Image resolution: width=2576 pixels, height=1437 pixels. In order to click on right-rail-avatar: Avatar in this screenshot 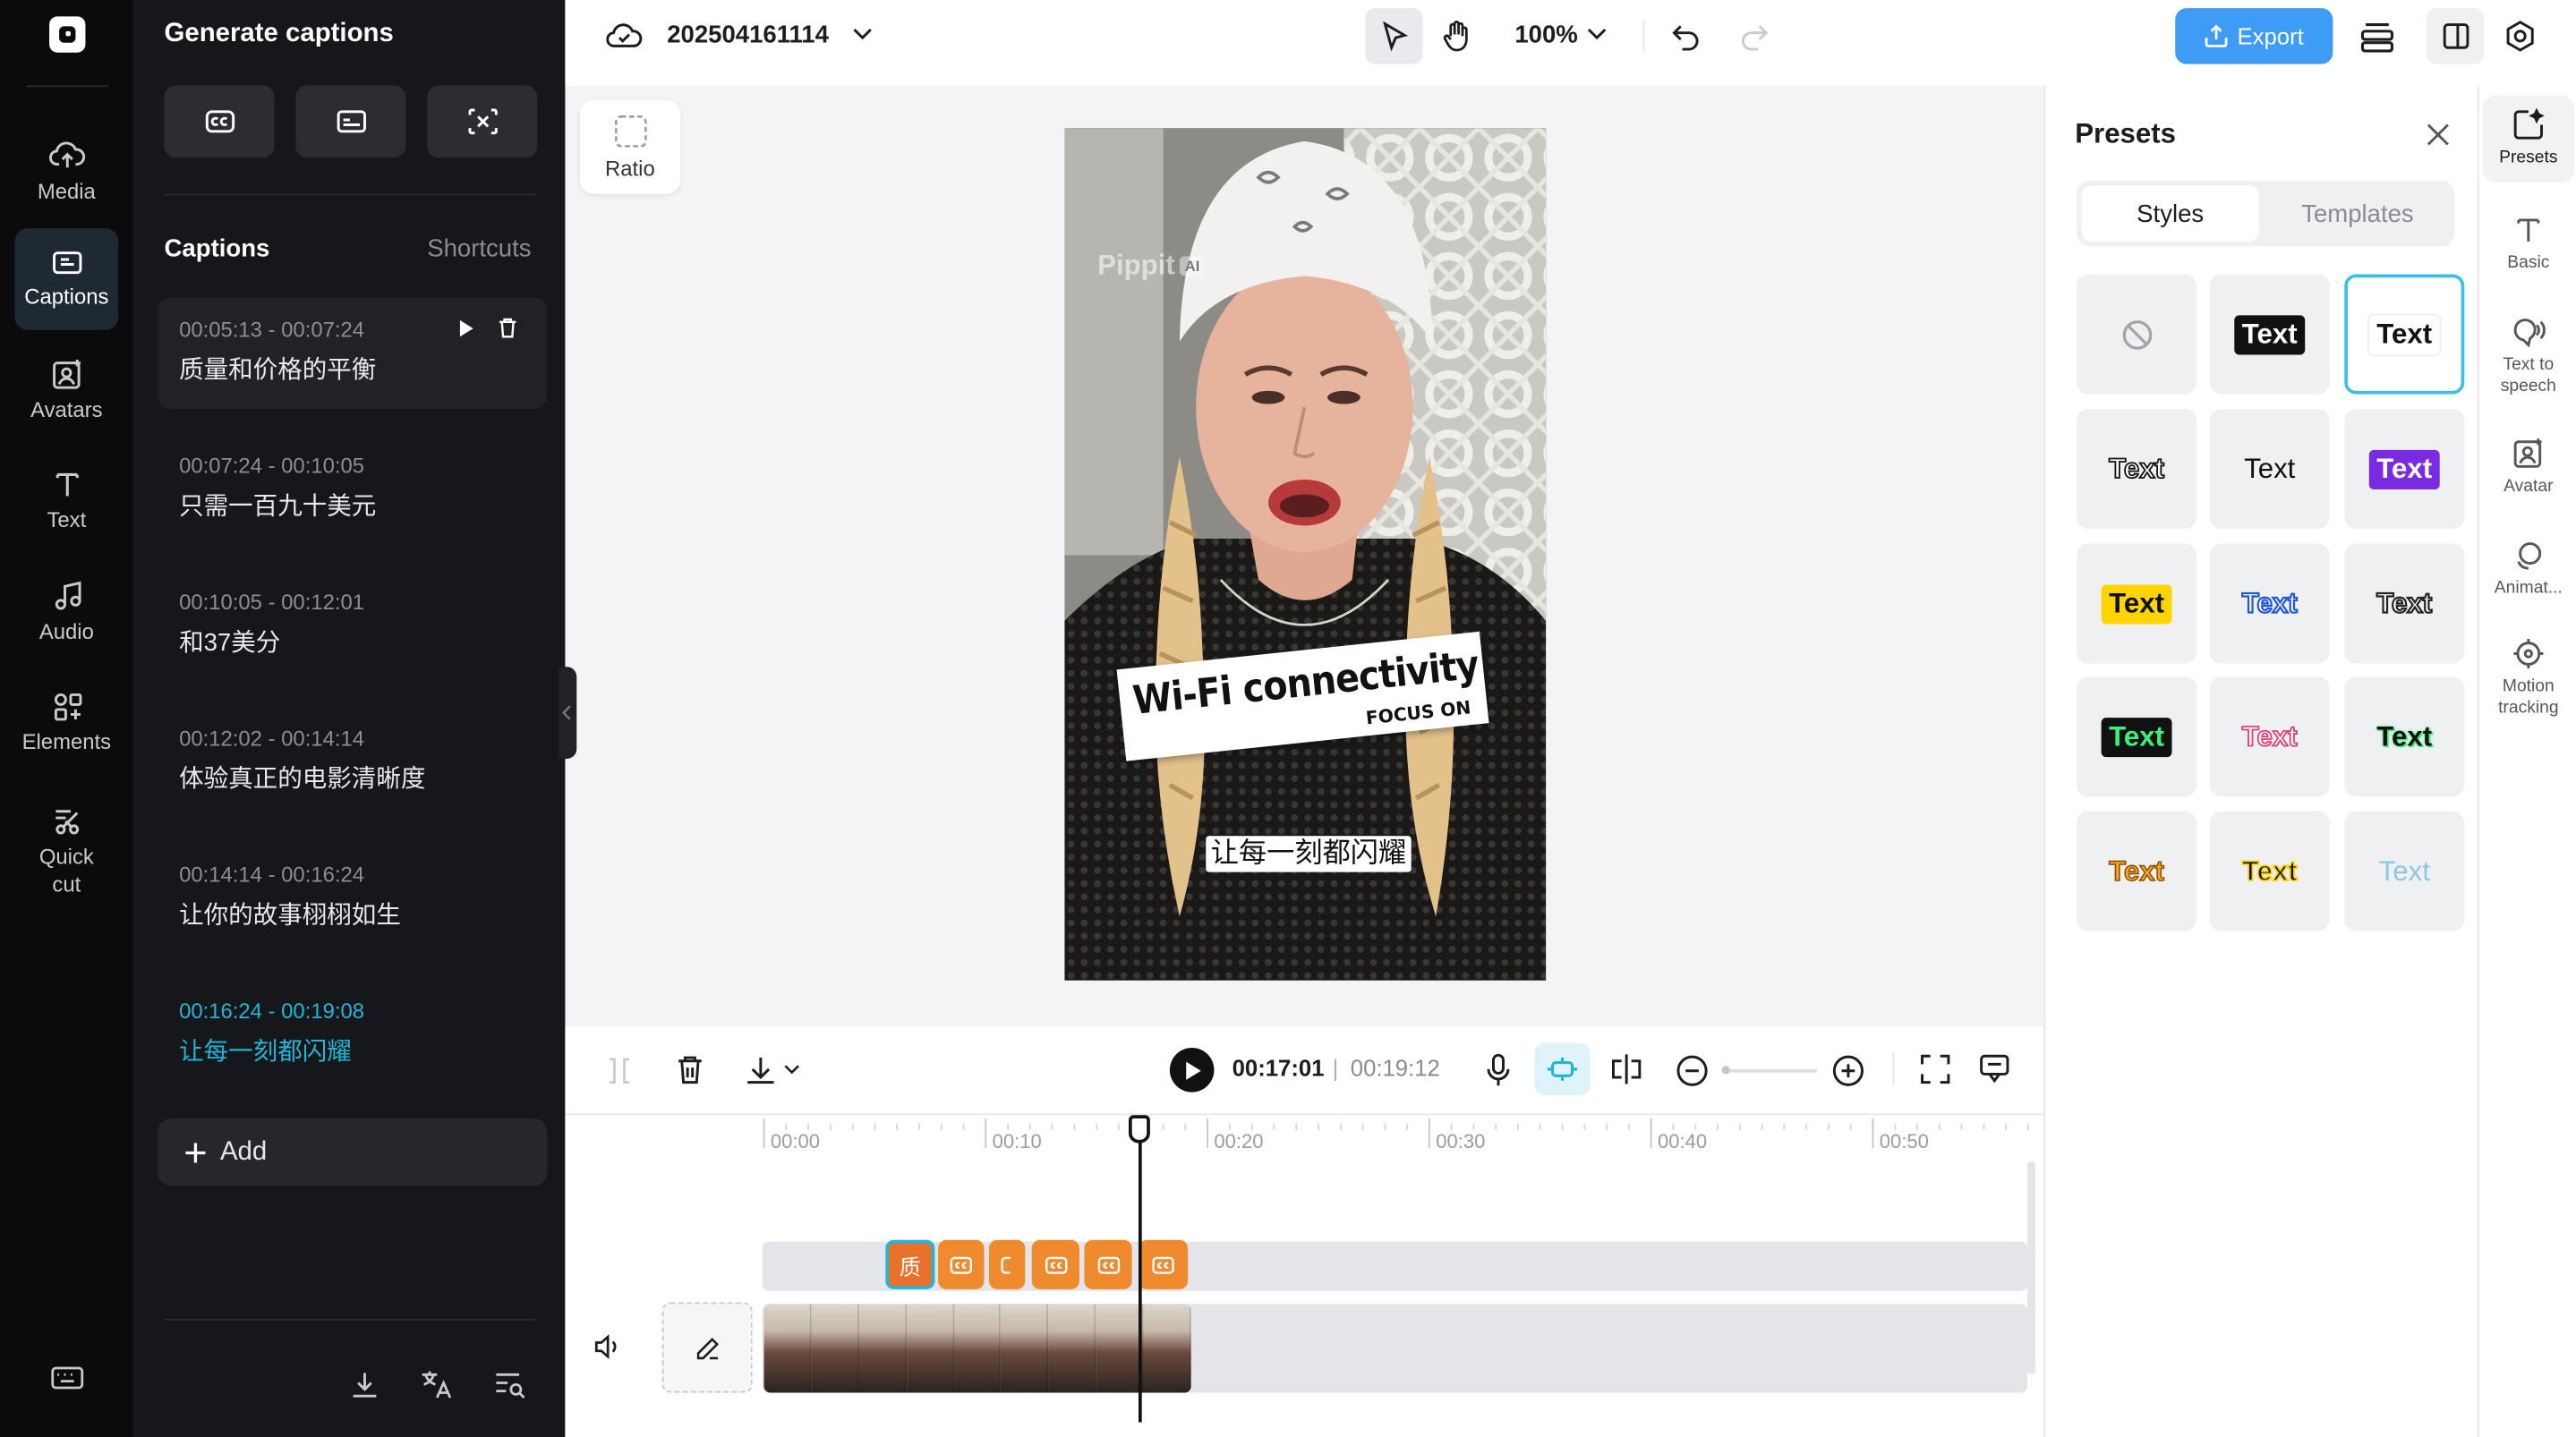, I will do `click(2528, 467)`.